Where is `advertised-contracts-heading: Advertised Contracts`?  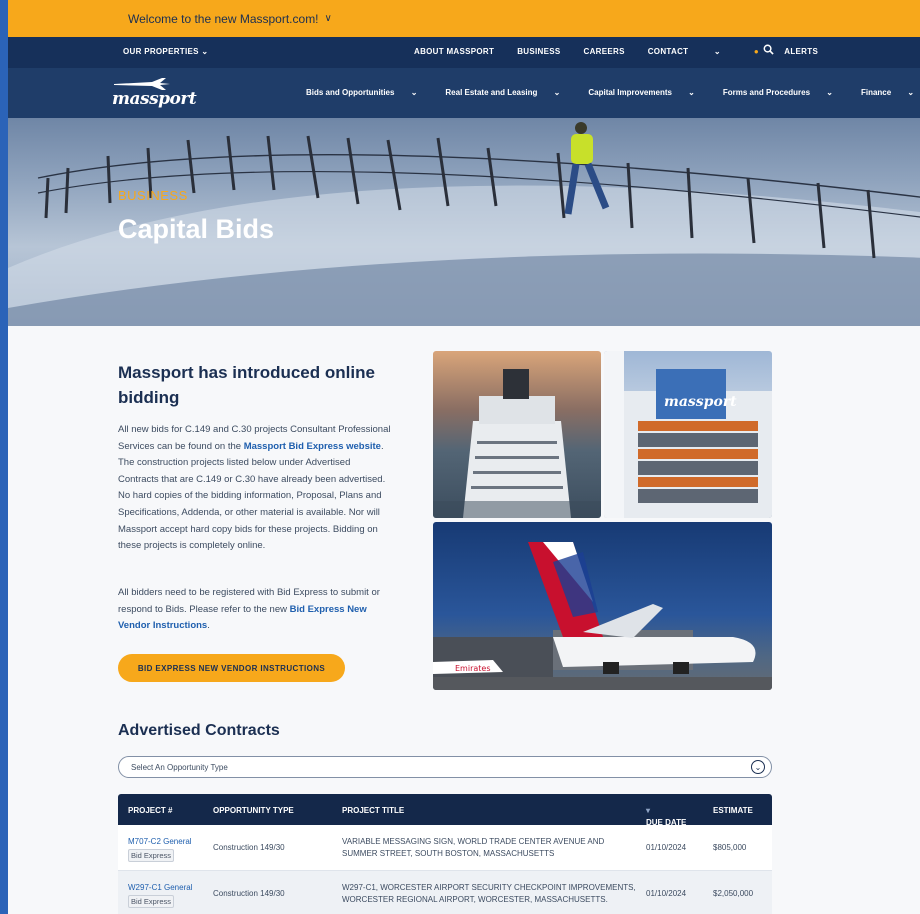 advertised-contracts-heading: Advertised Contracts is located at coordinates (199, 730).